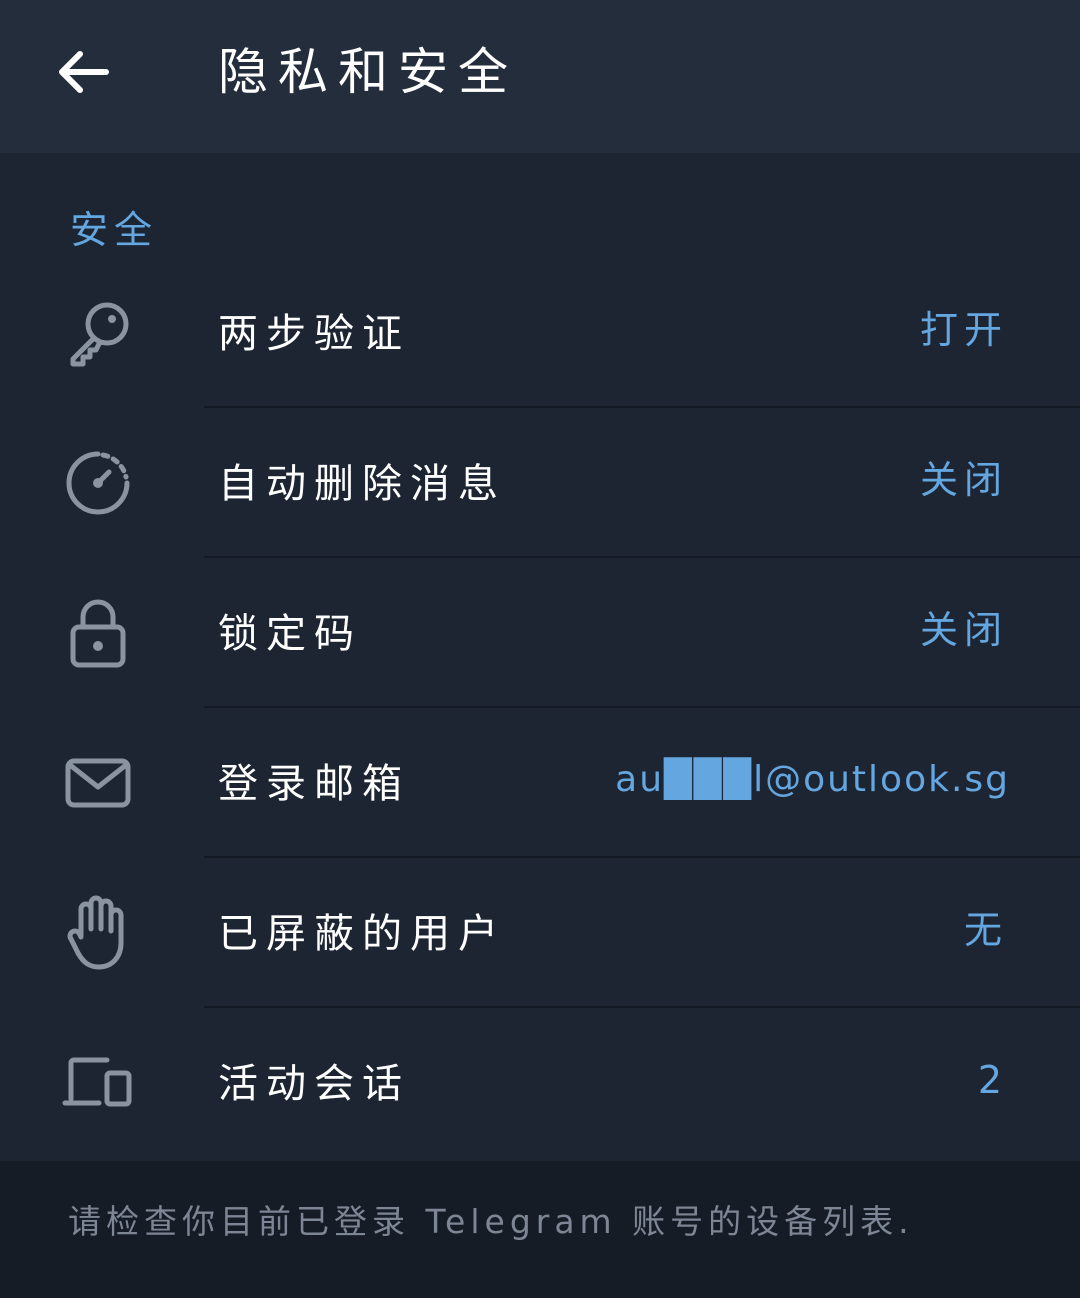 The width and height of the screenshot is (1080, 1298). I want to click on row-label: 自动删除消息, so click(362, 484).